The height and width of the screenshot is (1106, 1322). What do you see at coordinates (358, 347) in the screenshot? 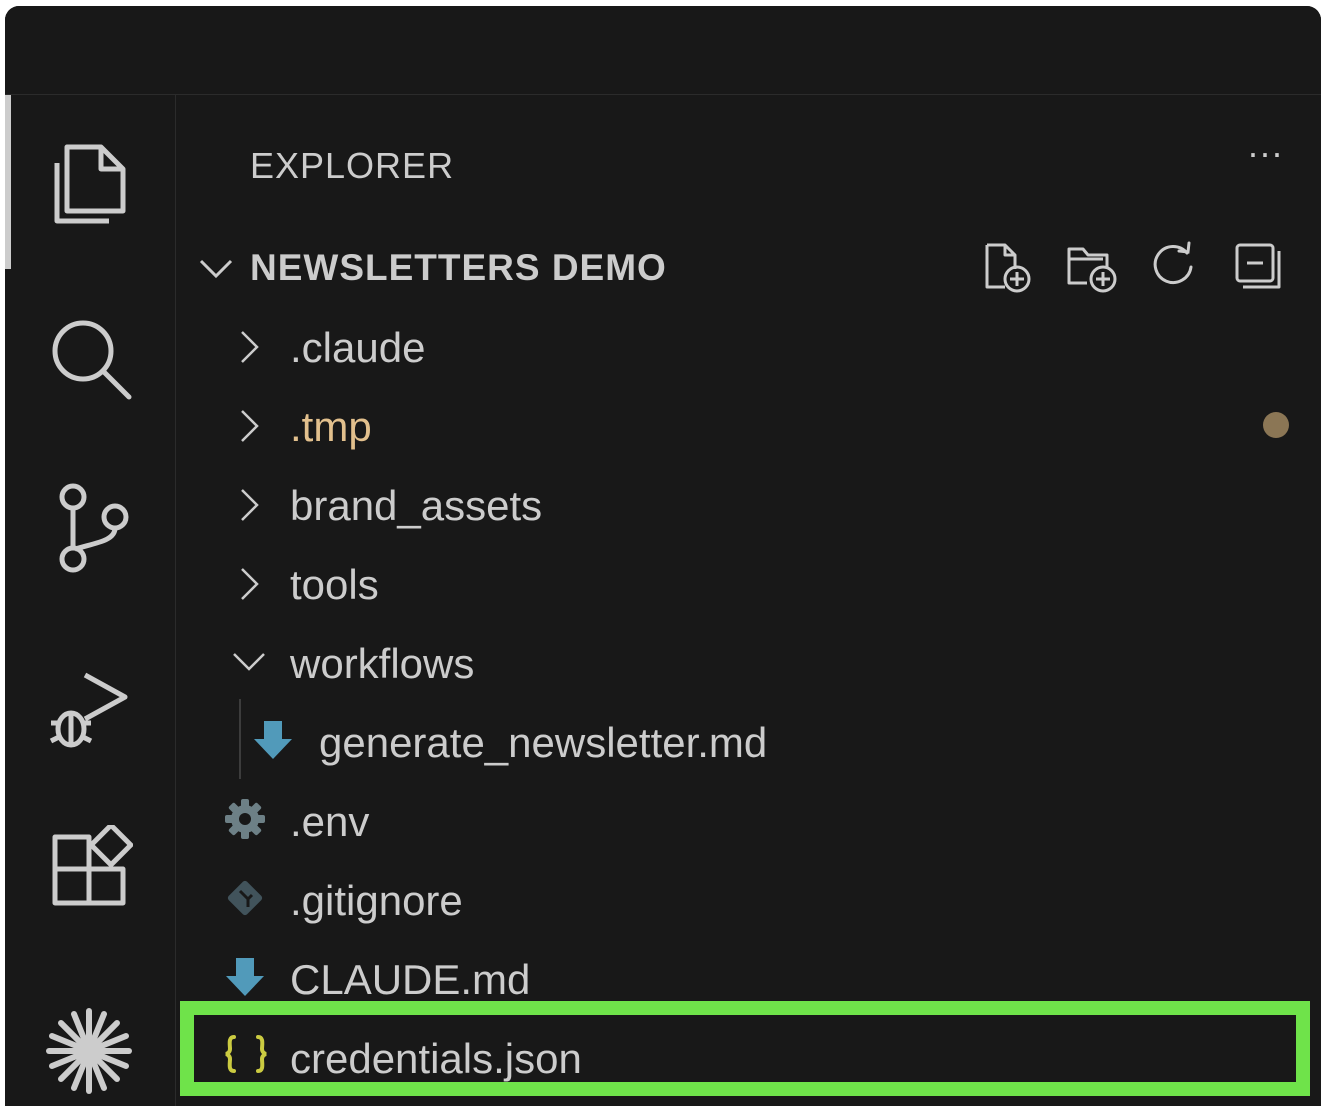
I see `tree-item-label: .claude` at bounding box center [358, 347].